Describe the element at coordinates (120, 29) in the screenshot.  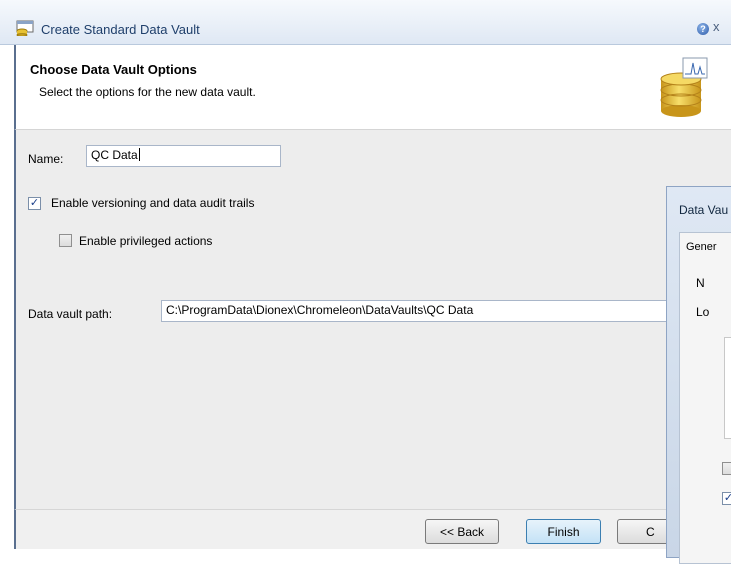
I see `window-title: Create Standard Data Vault` at that location.